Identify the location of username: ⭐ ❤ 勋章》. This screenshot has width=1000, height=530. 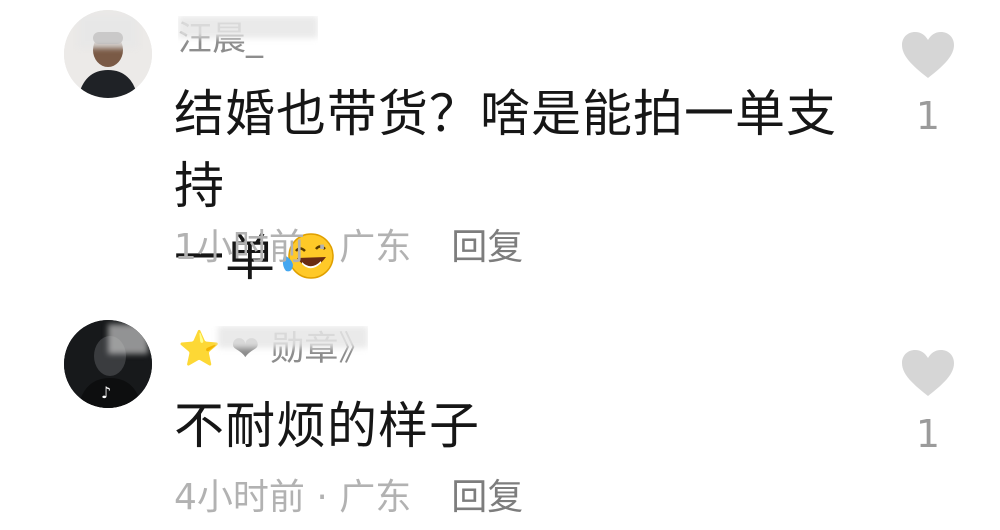
(273, 349).